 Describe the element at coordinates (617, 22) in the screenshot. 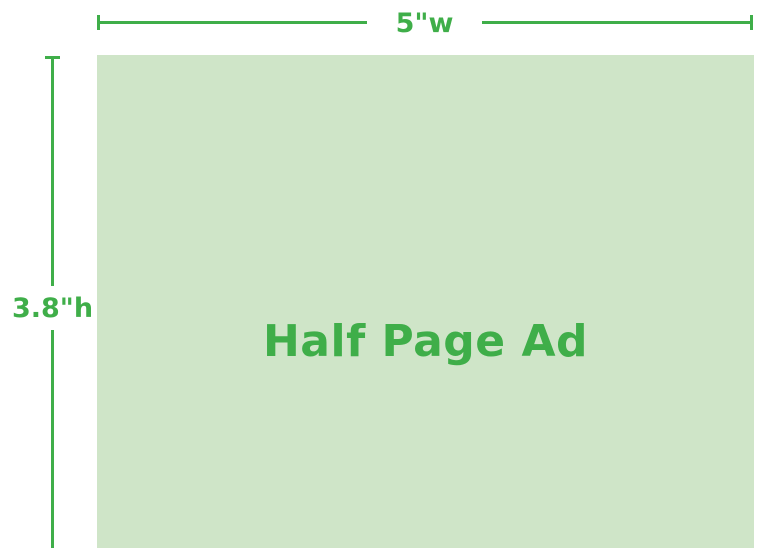

I see `width-dimension-line-right` at that location.